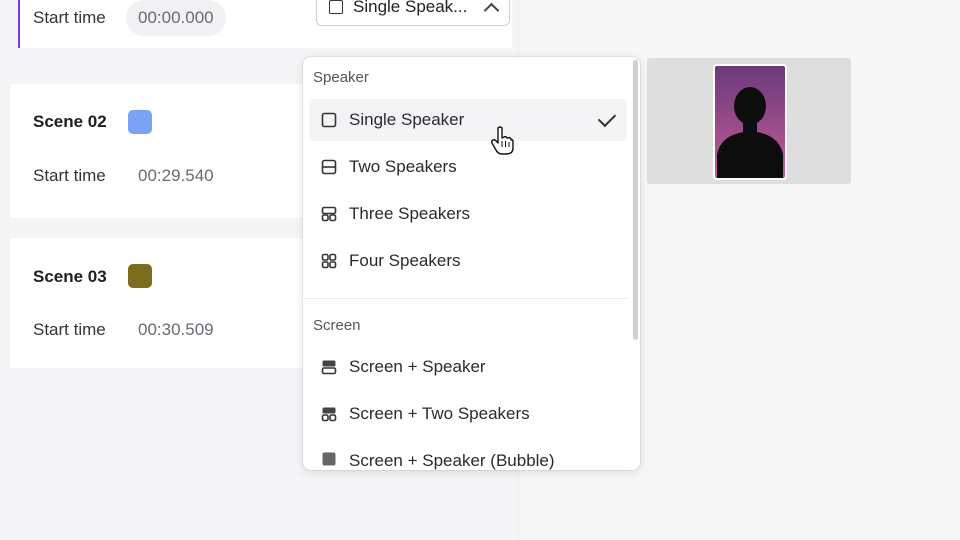  Describe the element at coordinates (409, 213) in the screenshot. I see `option-label: Three Speakers` at that location.